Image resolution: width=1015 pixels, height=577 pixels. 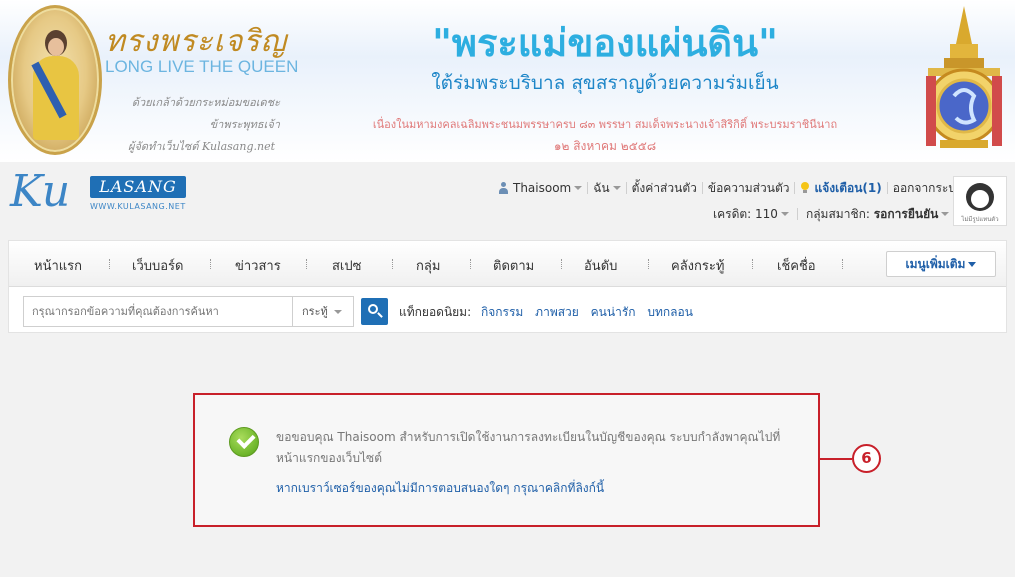 I want to click on more-menu-caret-icon, so click(x=972, y=264).